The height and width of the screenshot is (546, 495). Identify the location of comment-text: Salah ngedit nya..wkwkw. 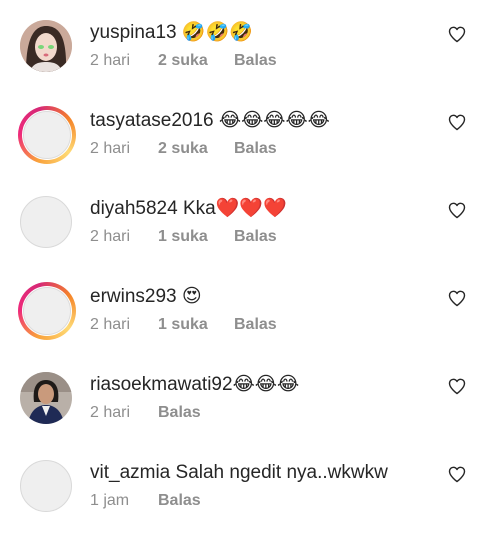
(281, 472).